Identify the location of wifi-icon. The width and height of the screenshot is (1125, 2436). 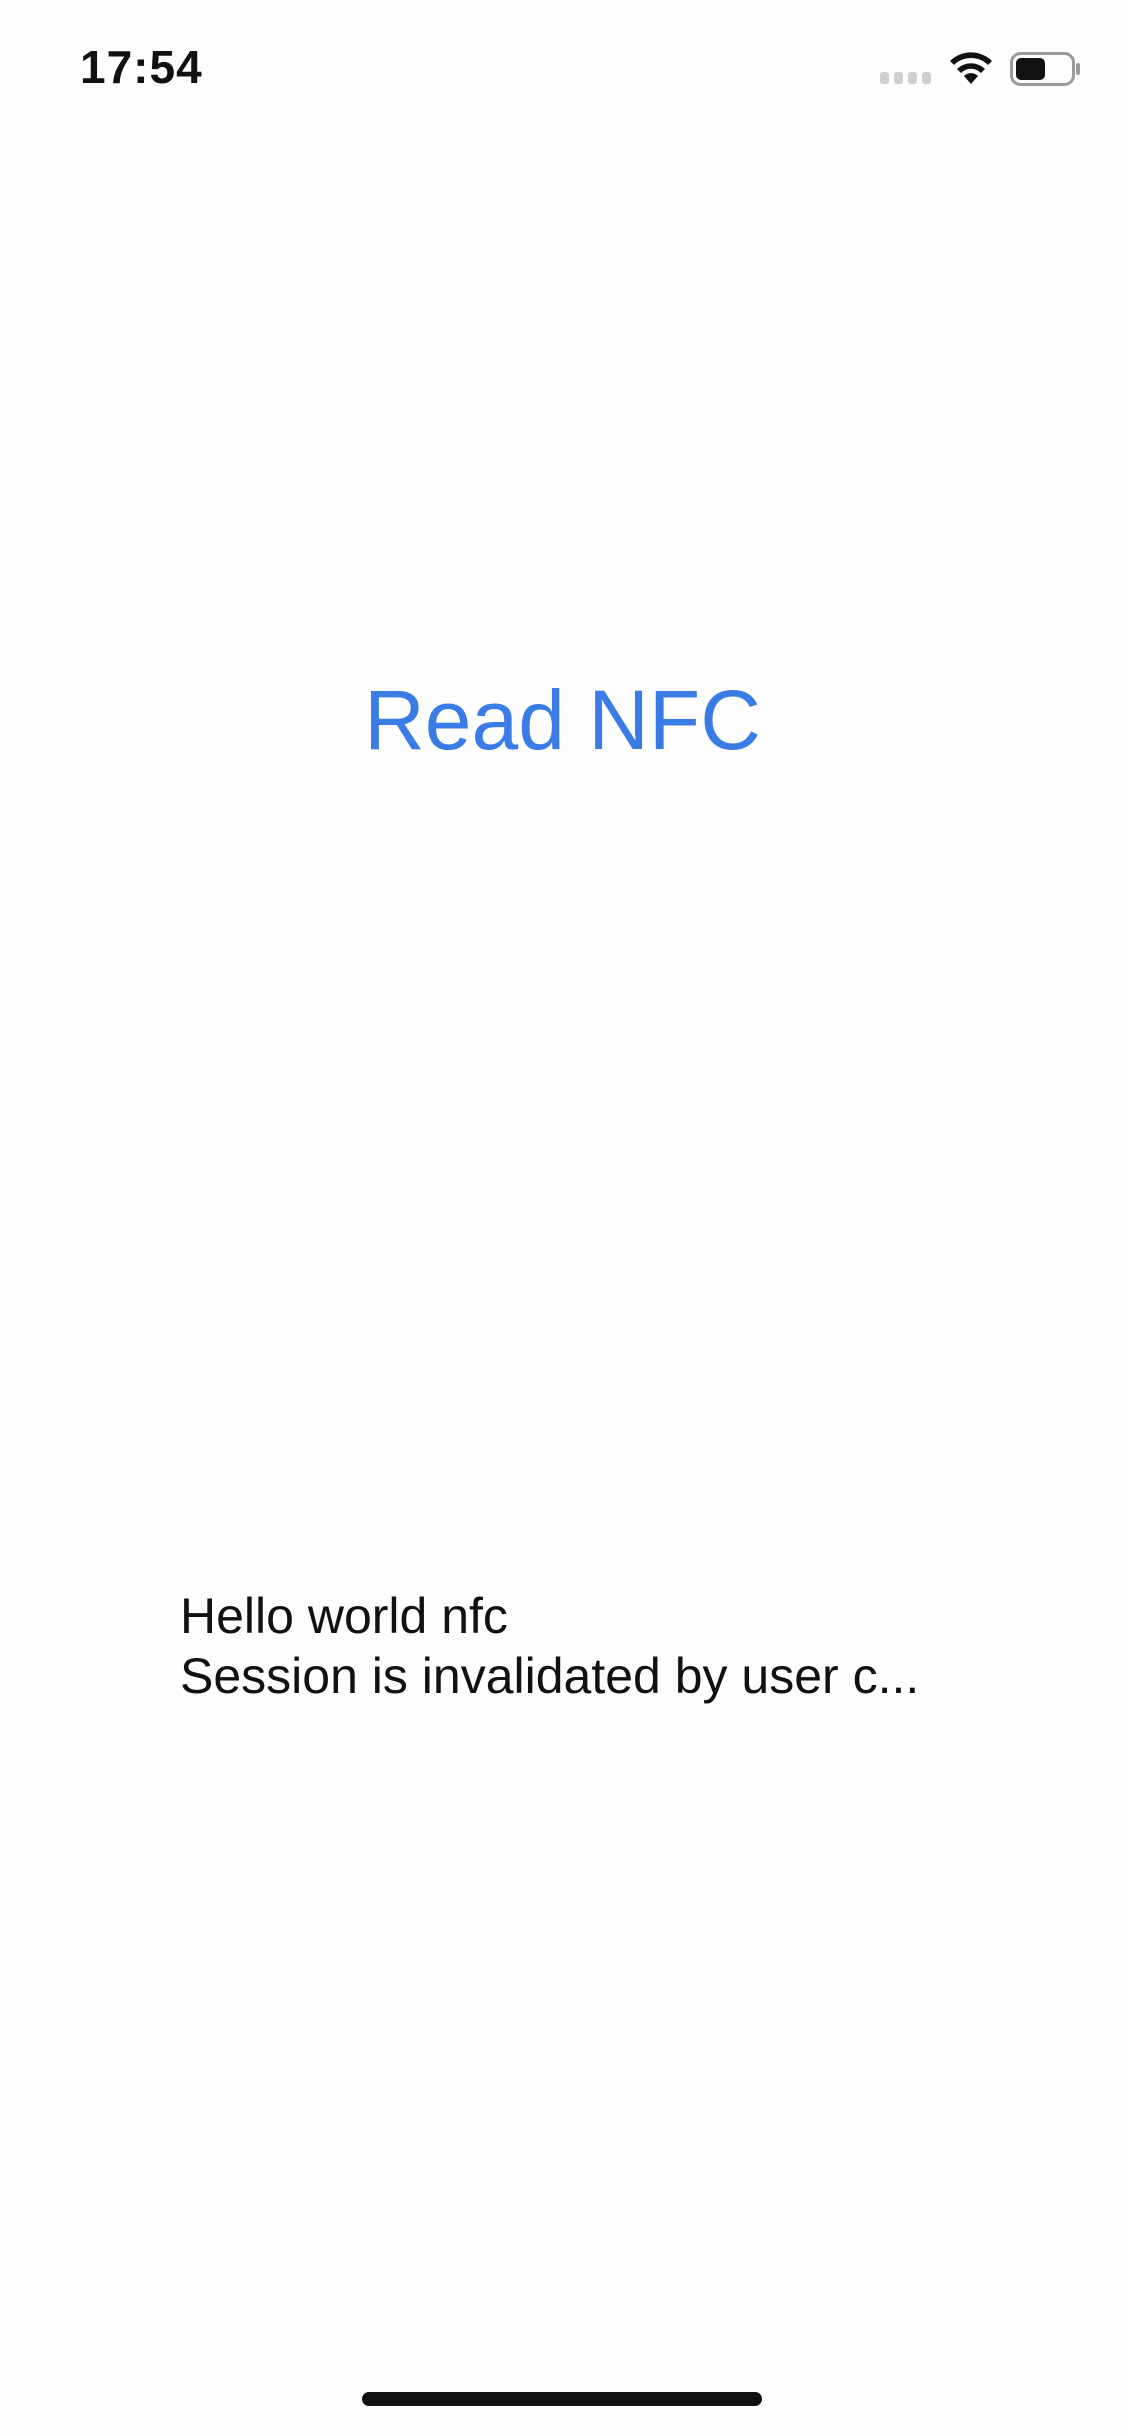
(971, 68).